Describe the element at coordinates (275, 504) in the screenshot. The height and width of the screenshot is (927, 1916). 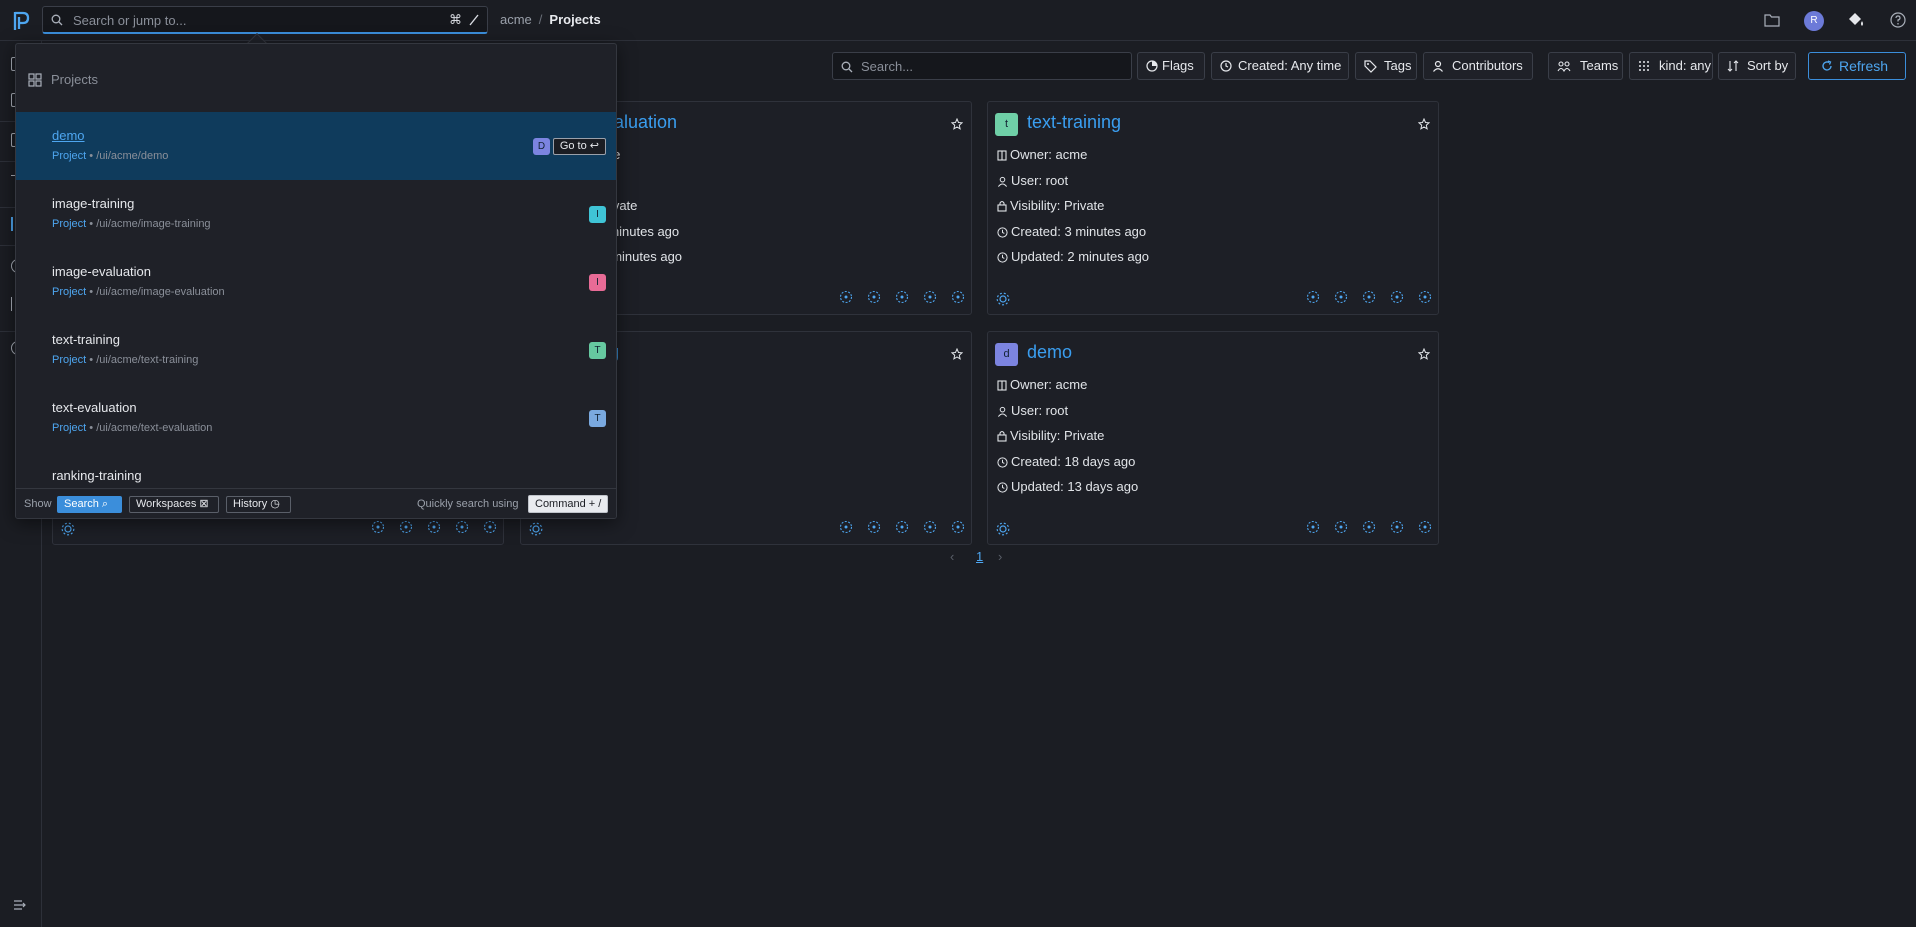
I see `history-icon: ◷` at that location.